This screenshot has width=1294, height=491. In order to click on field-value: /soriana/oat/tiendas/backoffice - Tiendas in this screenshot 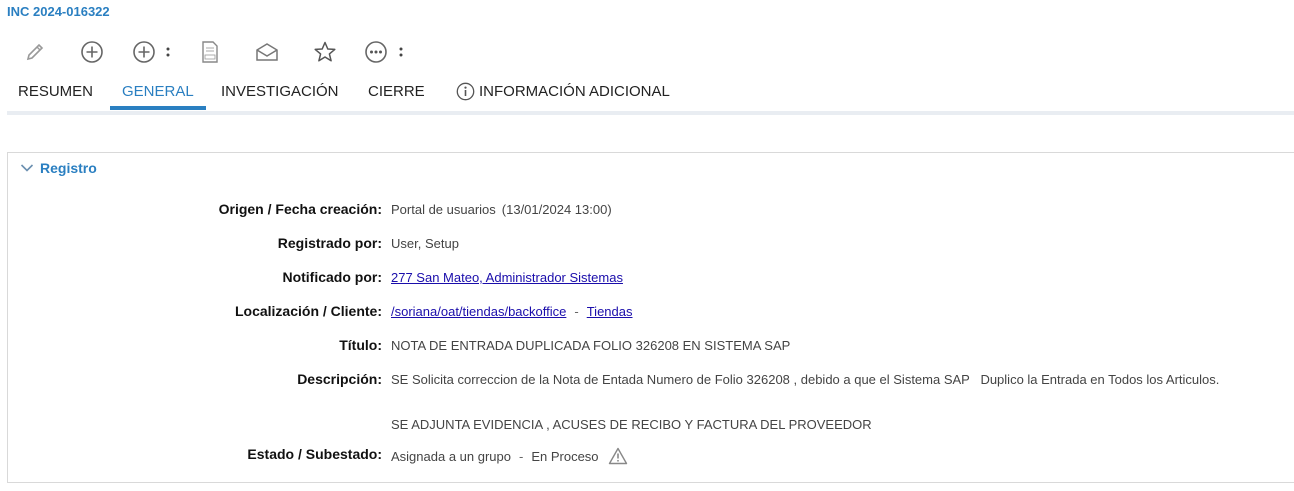, I will do `click(512, 311)`.